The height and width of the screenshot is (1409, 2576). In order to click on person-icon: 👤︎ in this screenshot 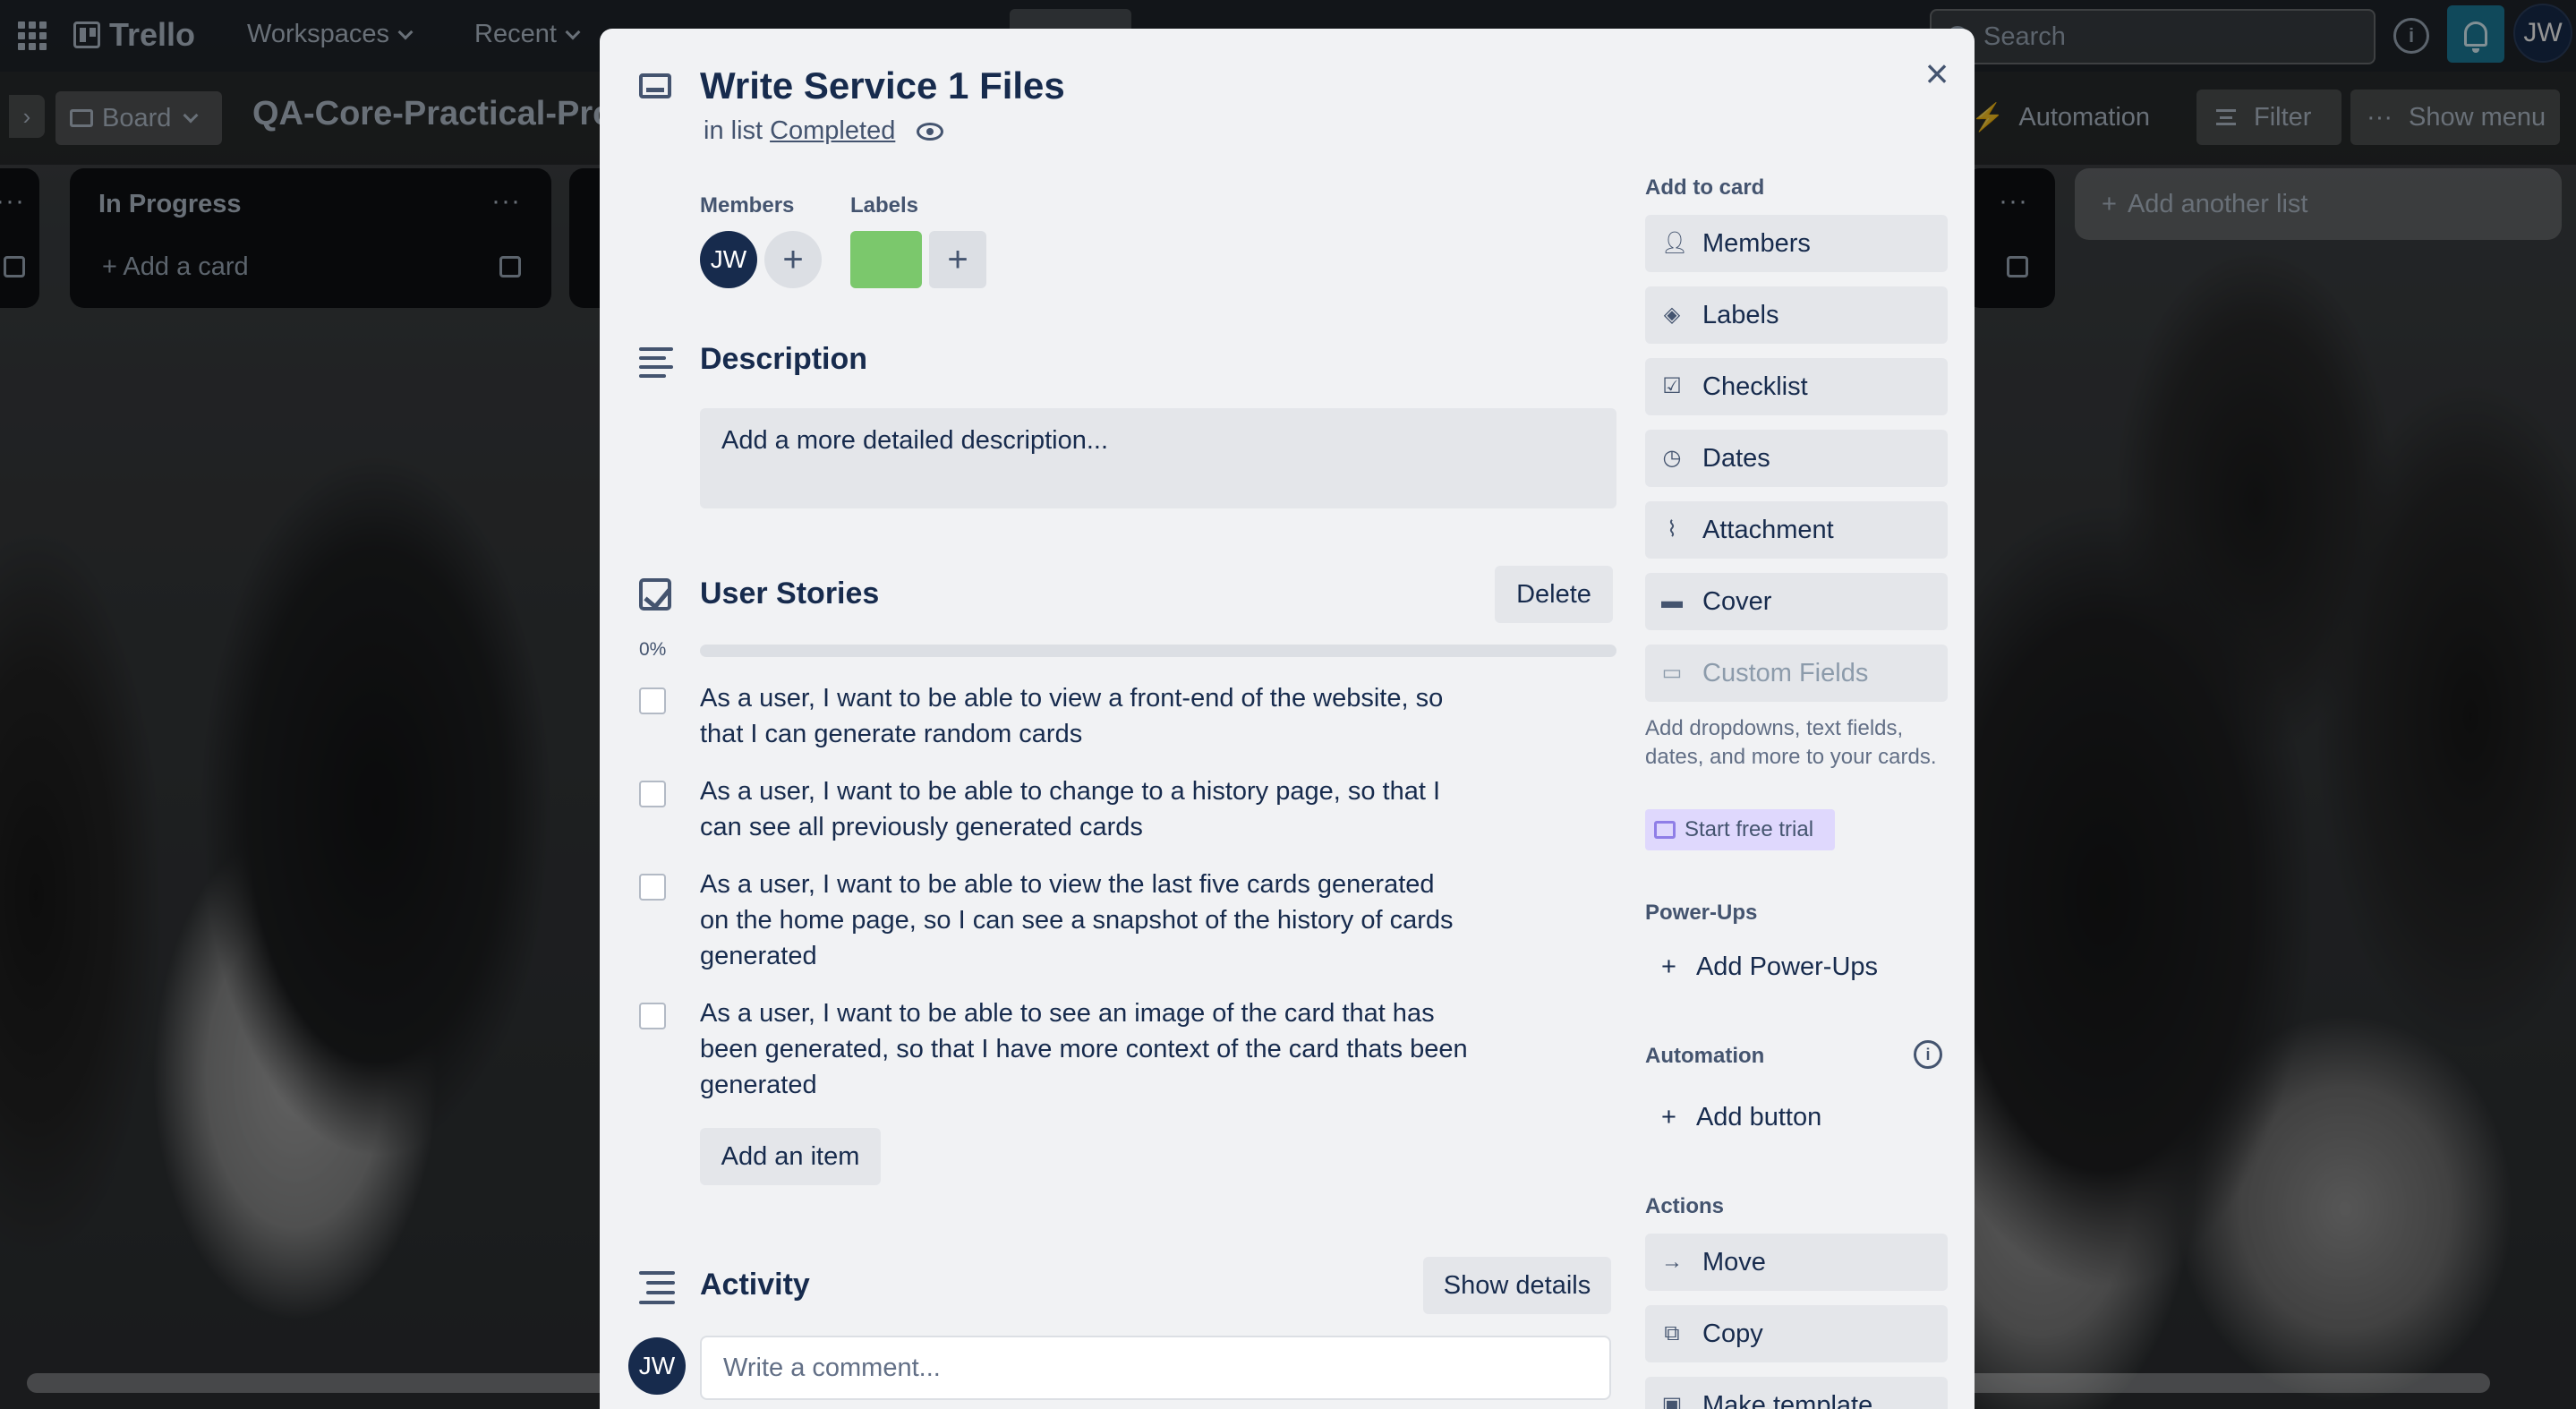, I will do `click(1675, 243)`.